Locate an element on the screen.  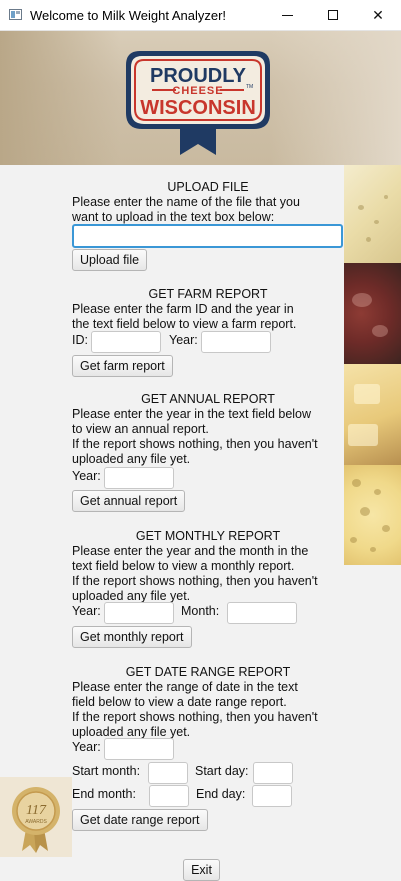
farm-heading: GET FARM REPORT is located at coordinates (208, 294).